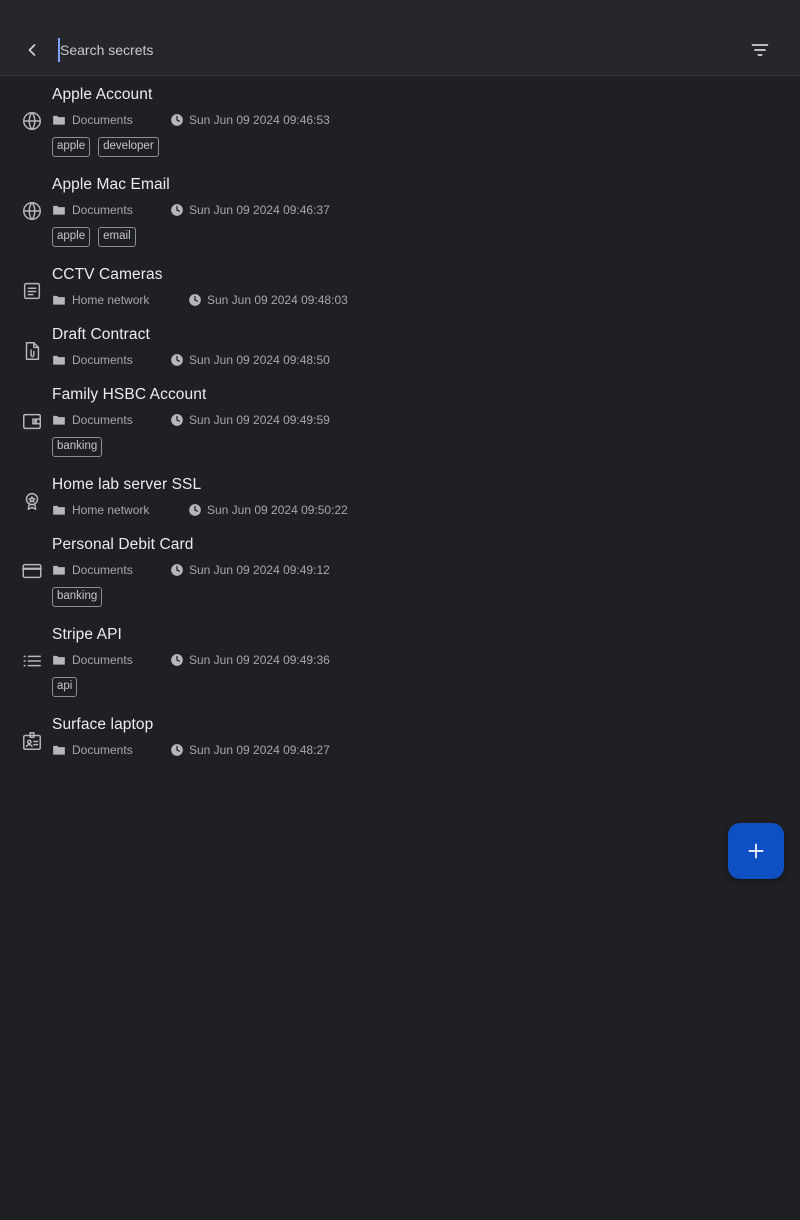 The image size is (800, 1220). I want to click on tag-chip: email, so click(117, 237).